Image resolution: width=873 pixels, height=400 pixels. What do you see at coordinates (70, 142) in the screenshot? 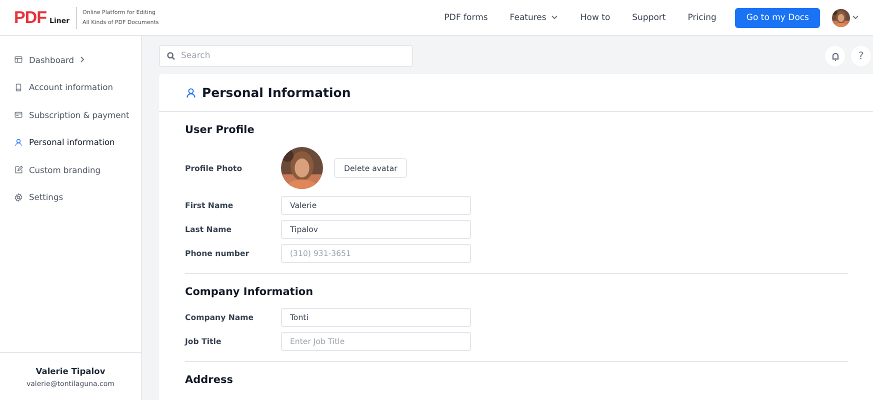
I see `sidebar-item: Personal information` at bounding box center [70, 142].